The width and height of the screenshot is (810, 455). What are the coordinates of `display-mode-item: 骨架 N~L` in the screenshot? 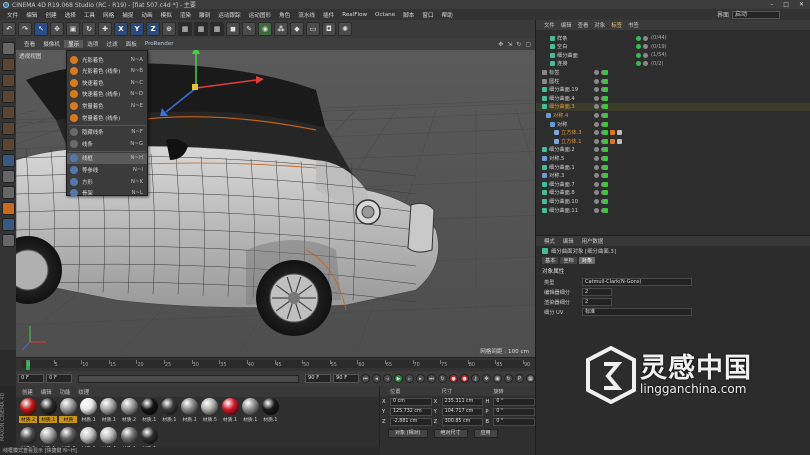 It's located at (107, 193).